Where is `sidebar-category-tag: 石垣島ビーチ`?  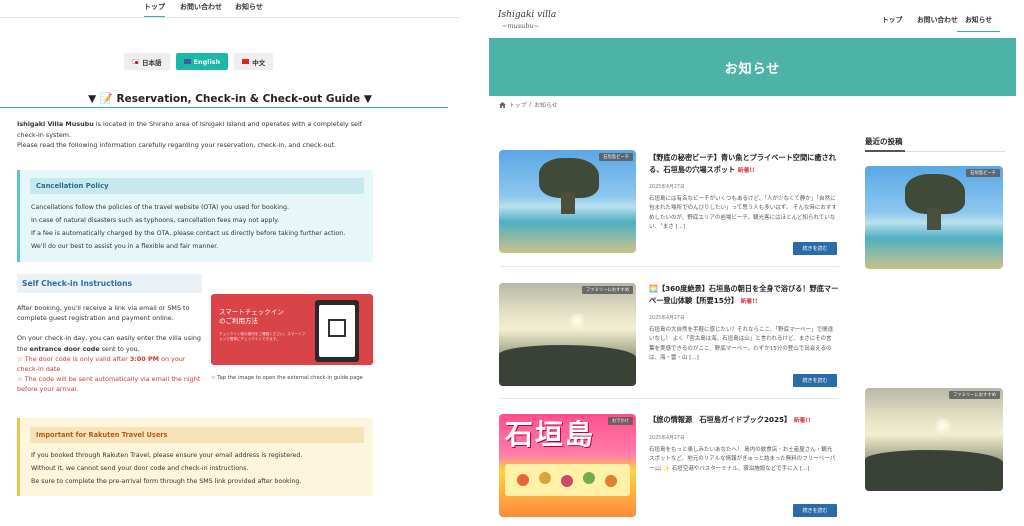
sidebar-category-tag: 石垣島ビーチ is located at coordinates (983, 173).